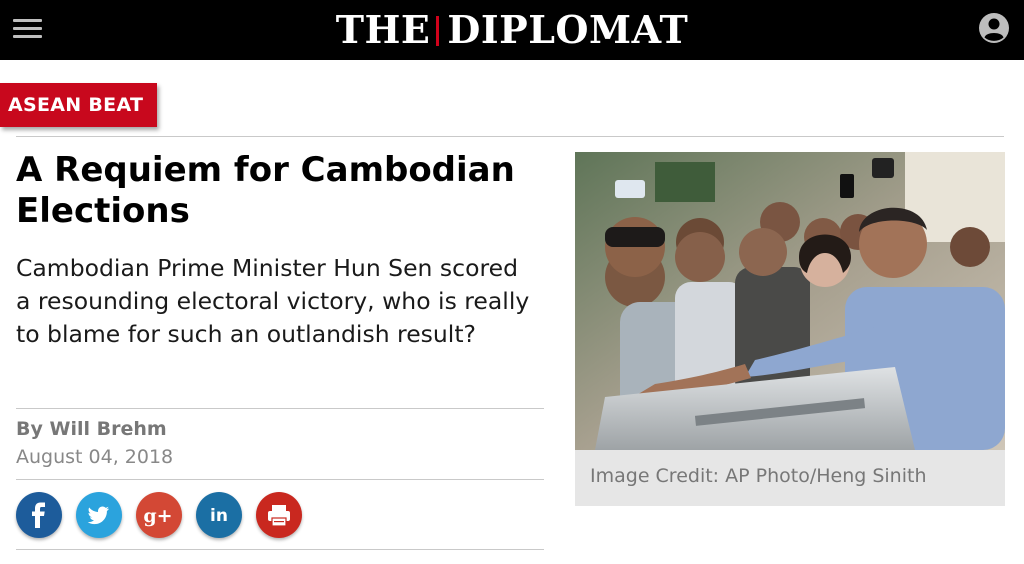  I want to click on svg-text: in, so click(219, 516).